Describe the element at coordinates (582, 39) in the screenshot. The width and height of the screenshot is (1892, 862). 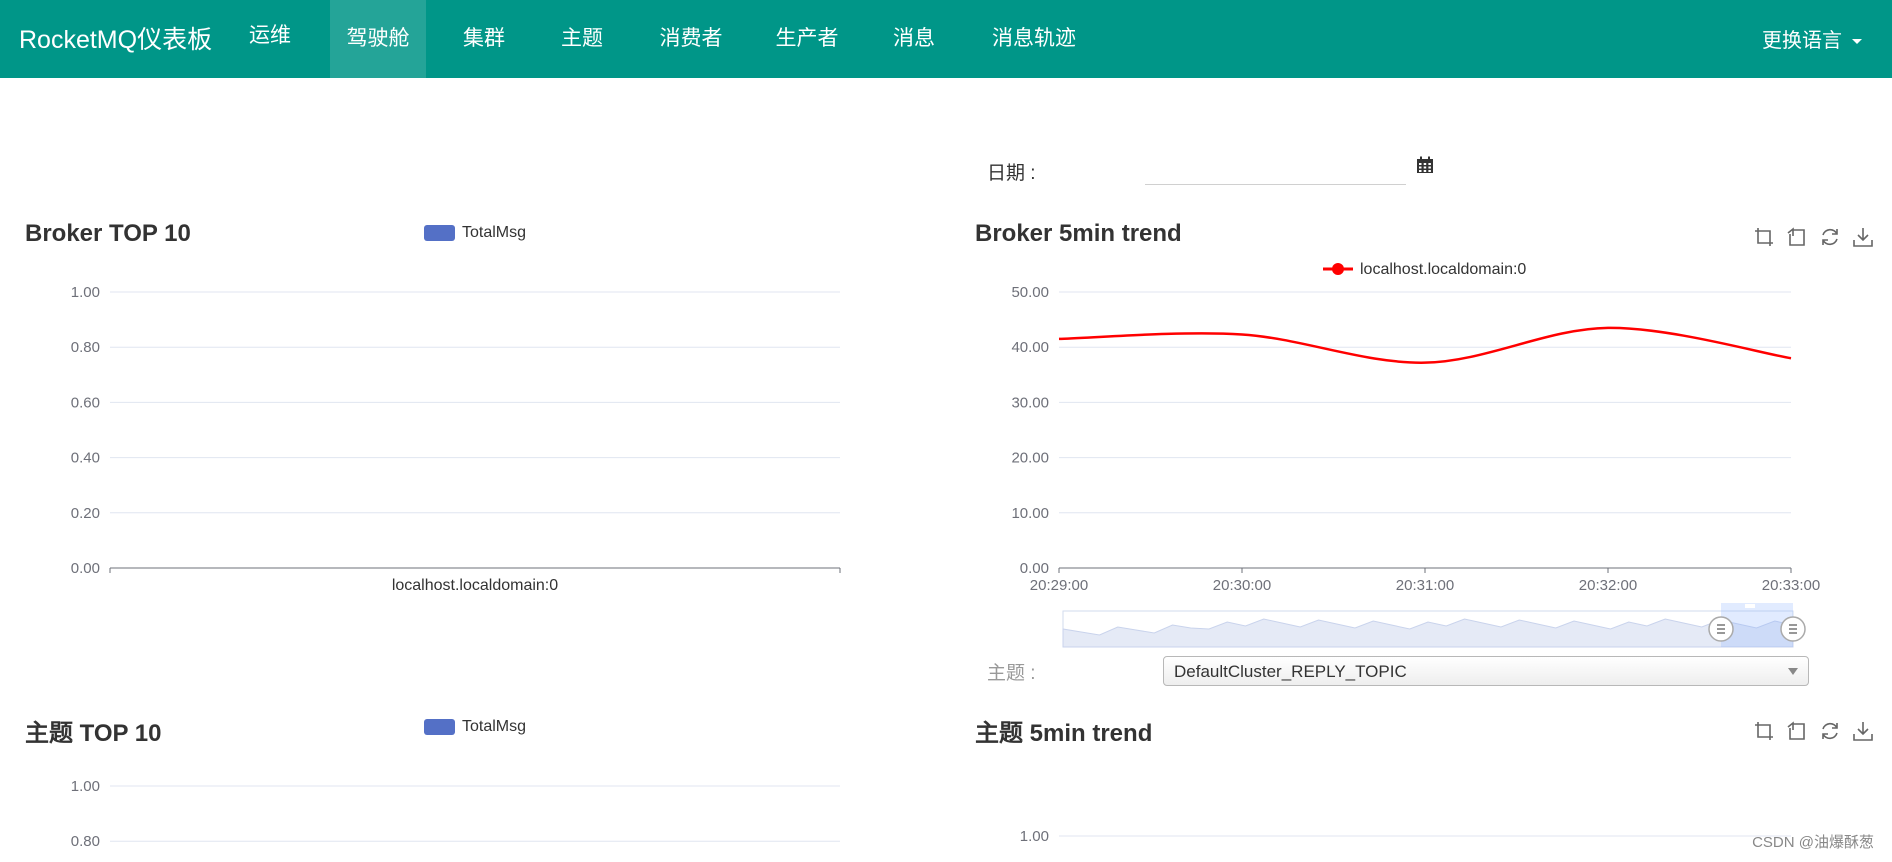
I see `nav-item-topic: 主题` at that location.